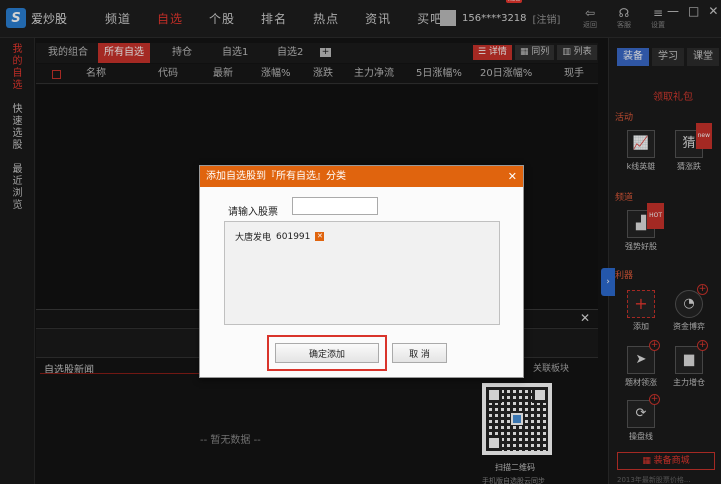  I want to click on stock-code: 601991, so click(293, 236).